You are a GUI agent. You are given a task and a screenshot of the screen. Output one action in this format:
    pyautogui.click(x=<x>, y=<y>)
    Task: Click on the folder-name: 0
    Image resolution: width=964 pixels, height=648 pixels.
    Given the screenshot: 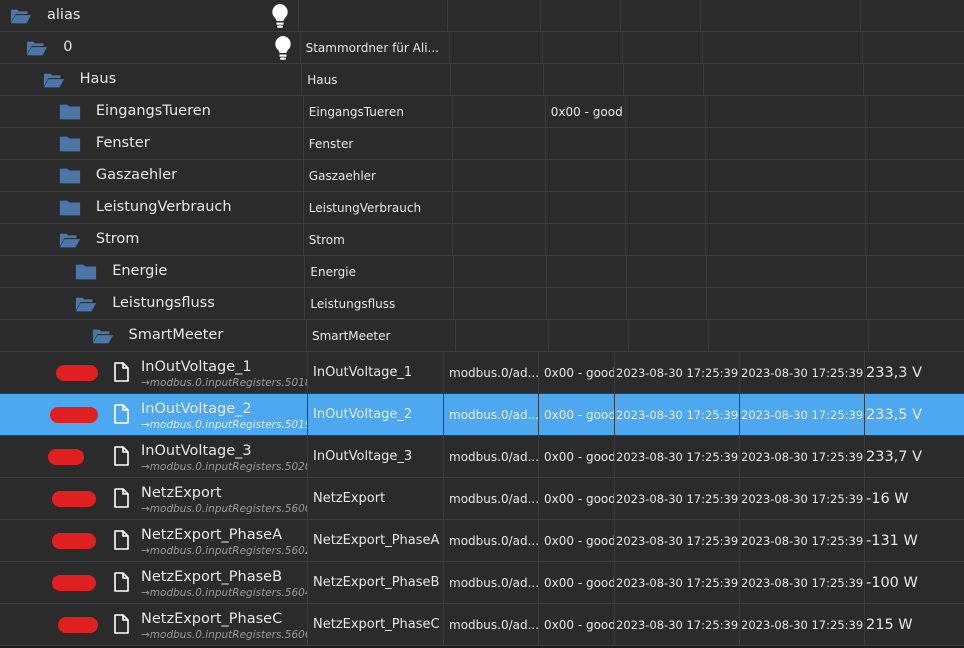 What is the action you would take?
    pyautogui.click(x=68, y=47)
    